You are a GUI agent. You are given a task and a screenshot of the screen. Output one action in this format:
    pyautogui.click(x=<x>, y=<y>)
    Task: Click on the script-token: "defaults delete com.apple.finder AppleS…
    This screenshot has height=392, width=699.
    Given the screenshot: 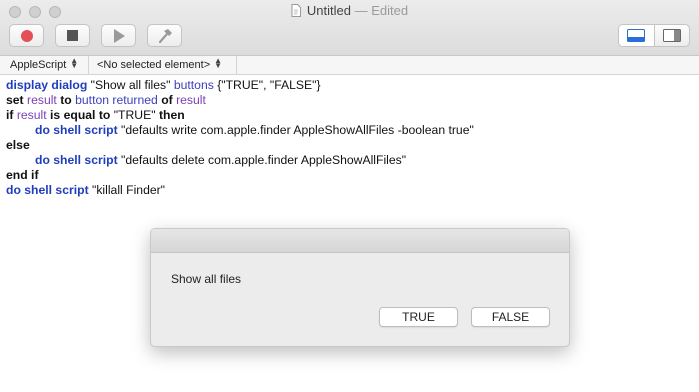 What is the action you would take?
    pyautogui.click(x=262, y=160)
    